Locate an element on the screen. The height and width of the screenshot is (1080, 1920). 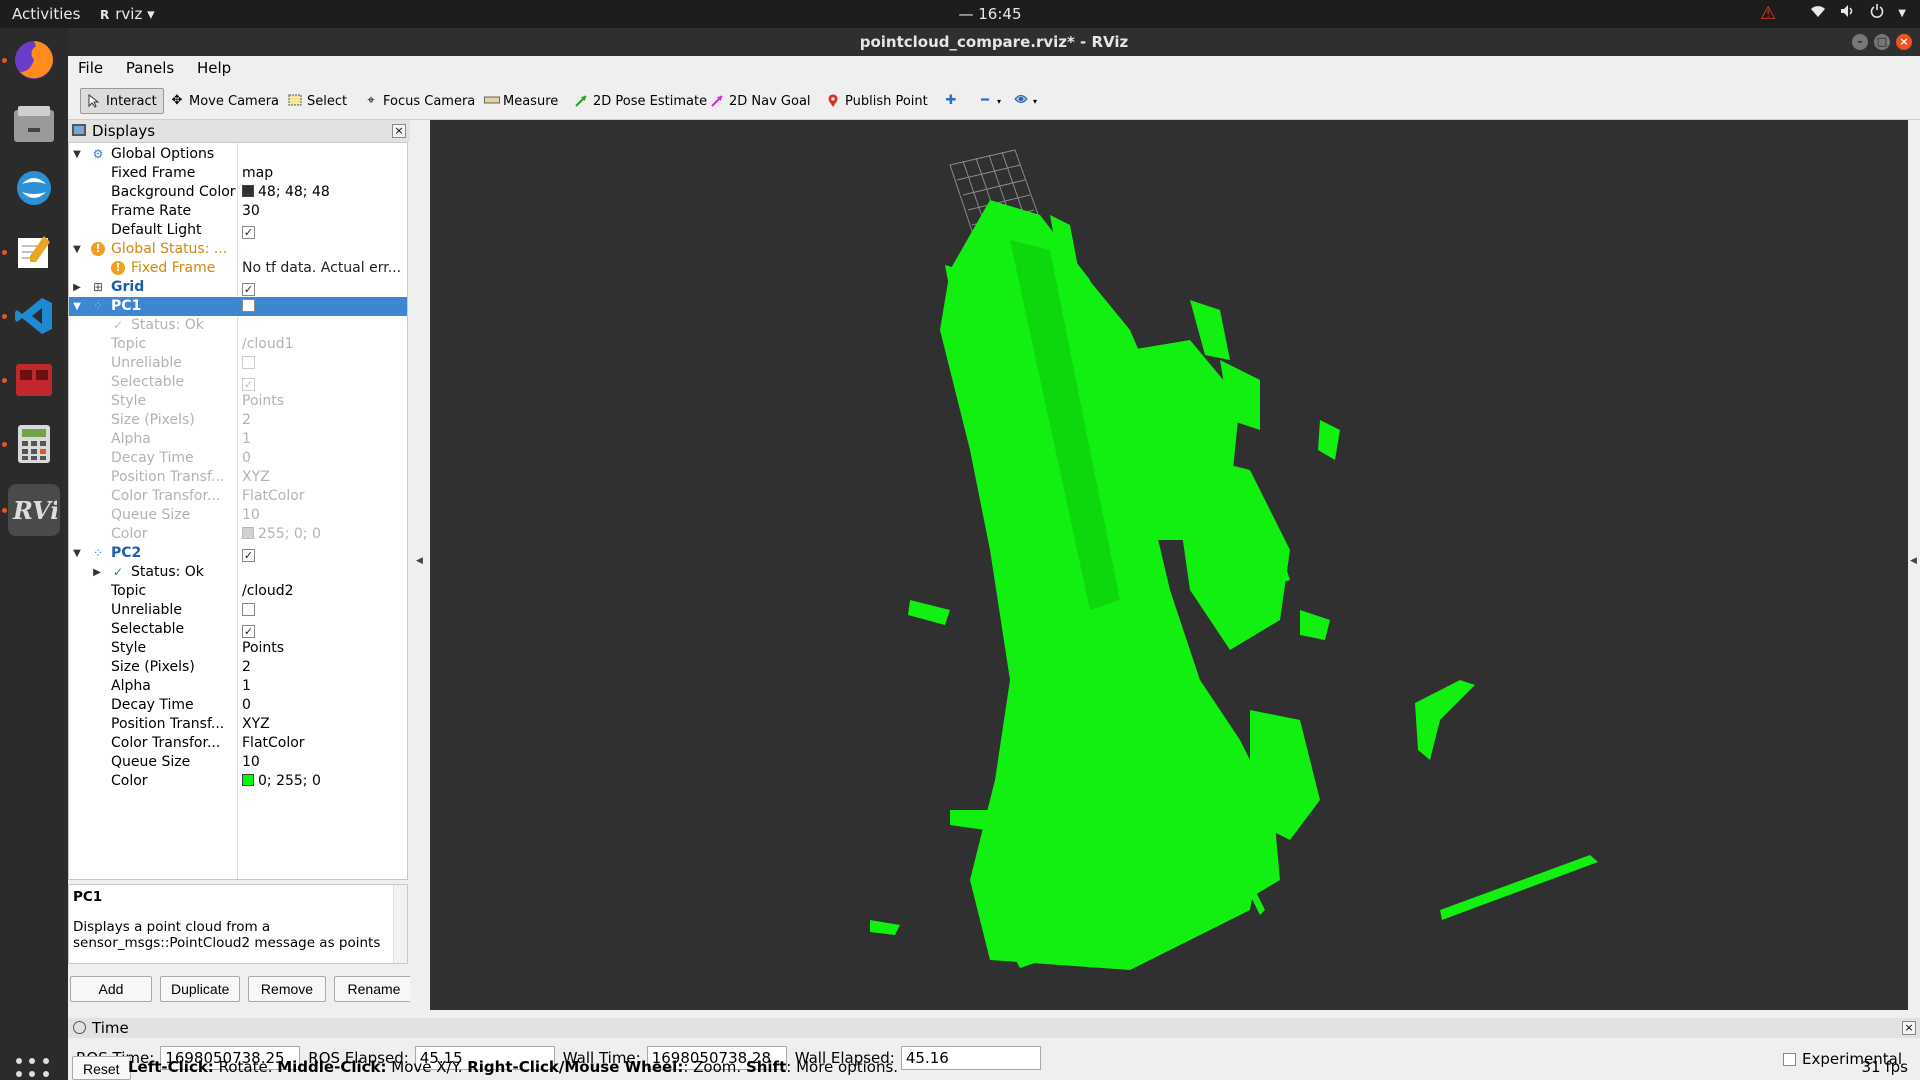
pc1-topic-value: /cloud1 is located at coordinates (268, 344).